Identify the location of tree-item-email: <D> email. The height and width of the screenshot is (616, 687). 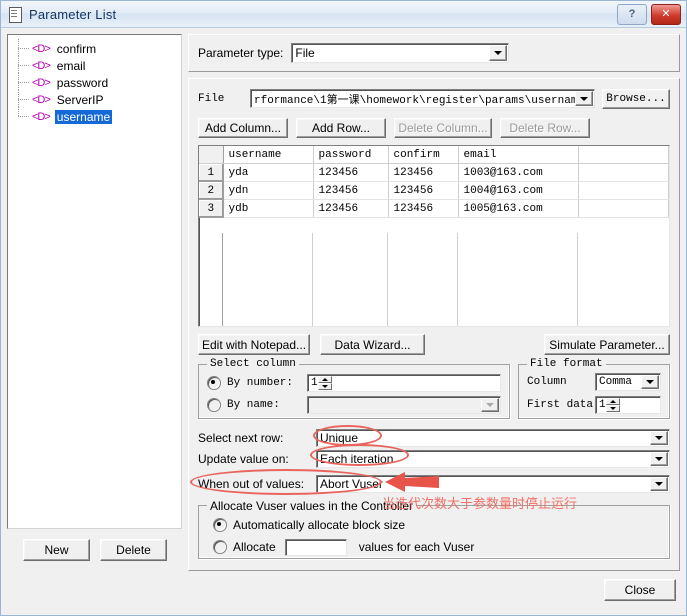
(97, 64).